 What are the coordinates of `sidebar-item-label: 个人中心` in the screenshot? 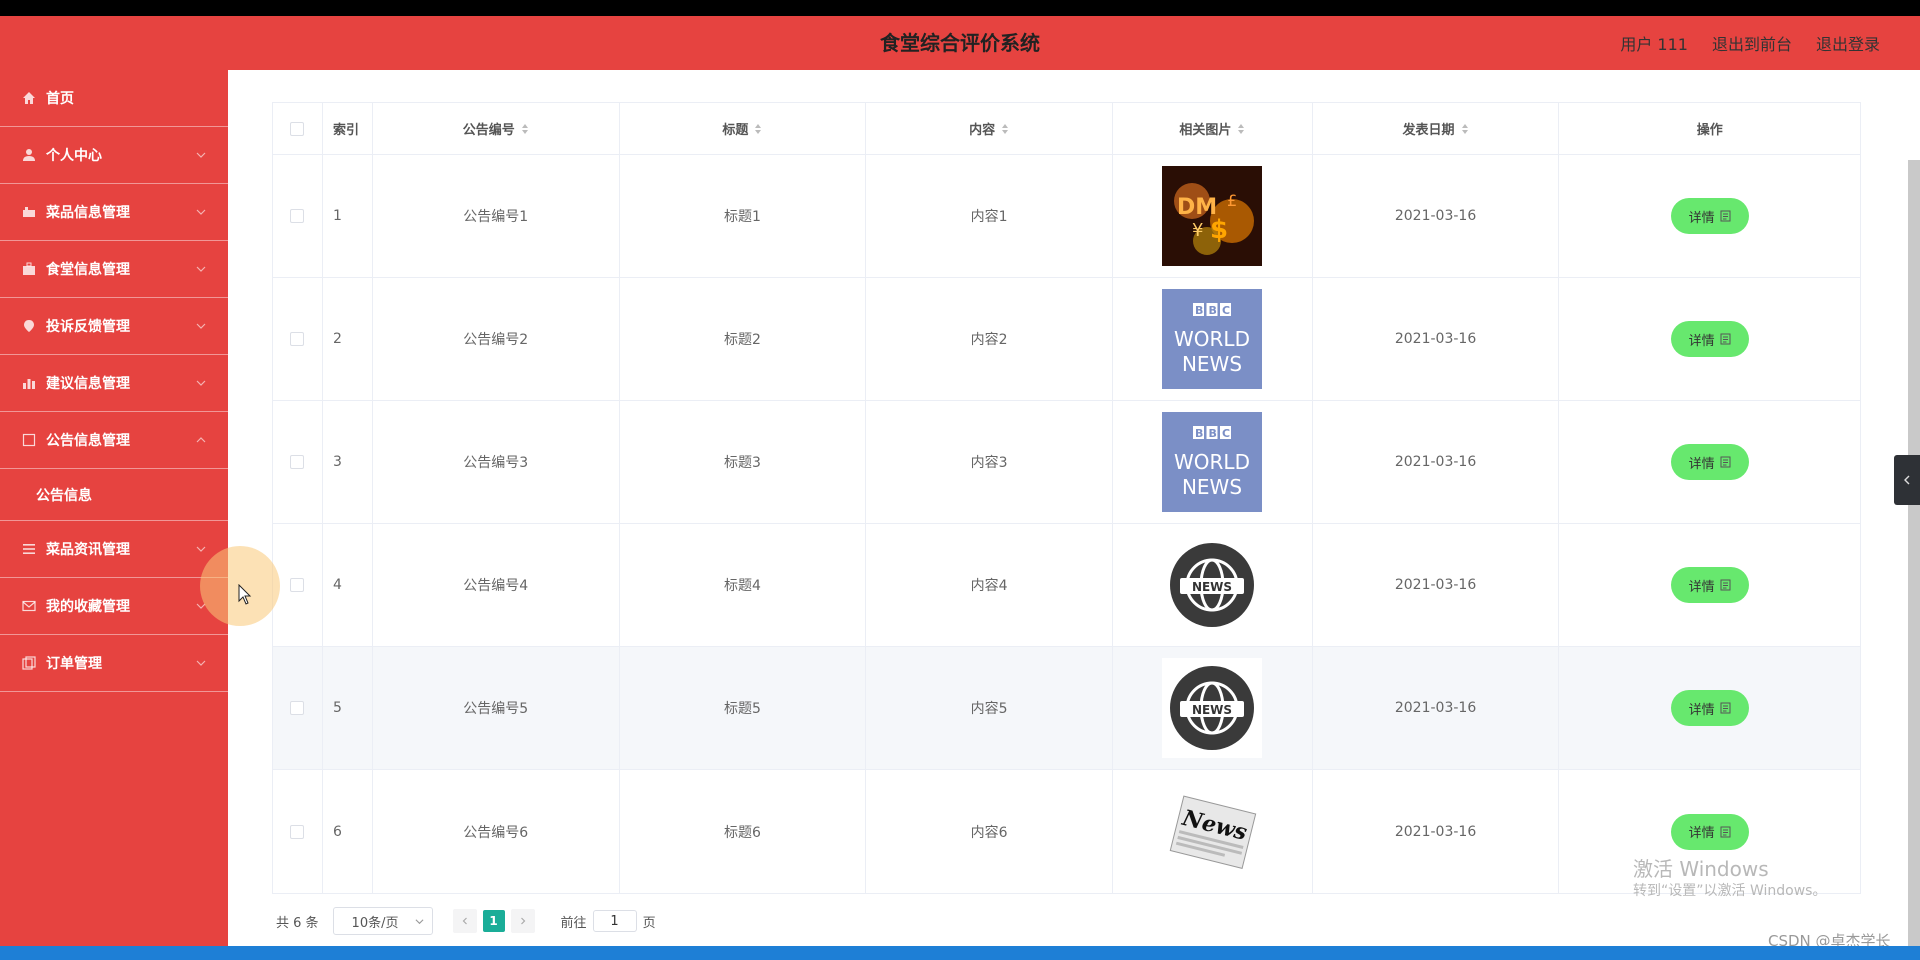 It's located at (74, 156).